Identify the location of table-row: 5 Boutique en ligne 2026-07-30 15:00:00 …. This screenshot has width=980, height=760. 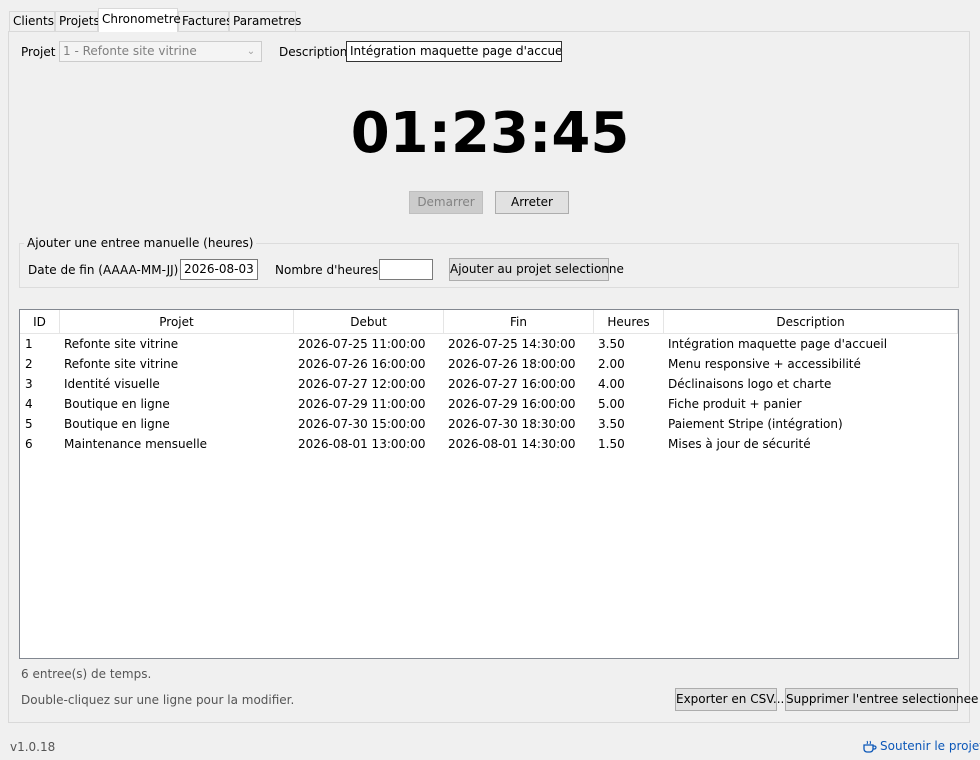
(489, 424).